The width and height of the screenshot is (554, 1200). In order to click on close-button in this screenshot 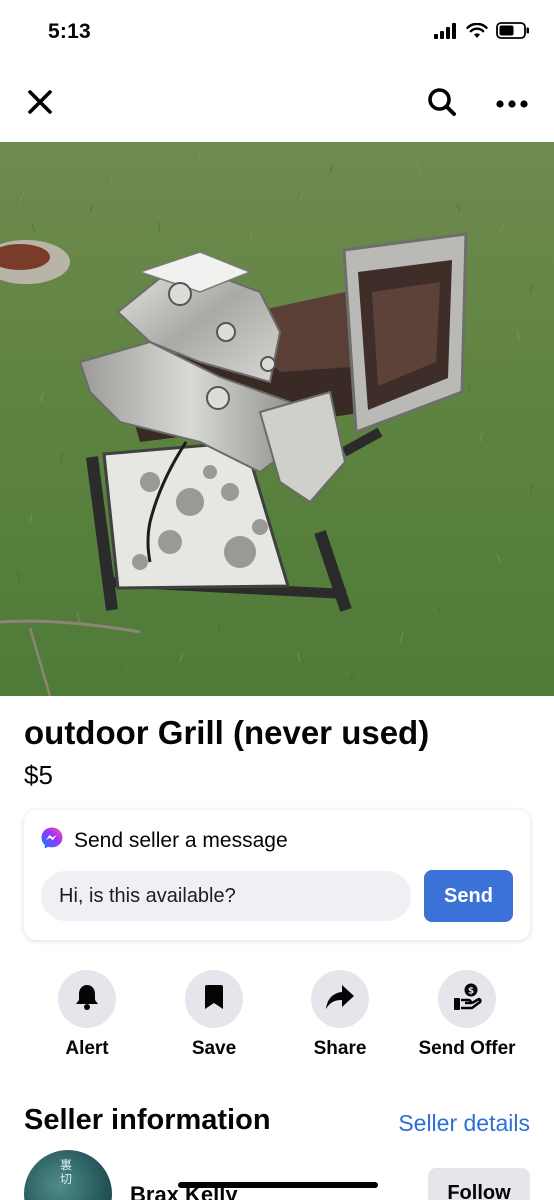, I will do `click(40, 104)`.